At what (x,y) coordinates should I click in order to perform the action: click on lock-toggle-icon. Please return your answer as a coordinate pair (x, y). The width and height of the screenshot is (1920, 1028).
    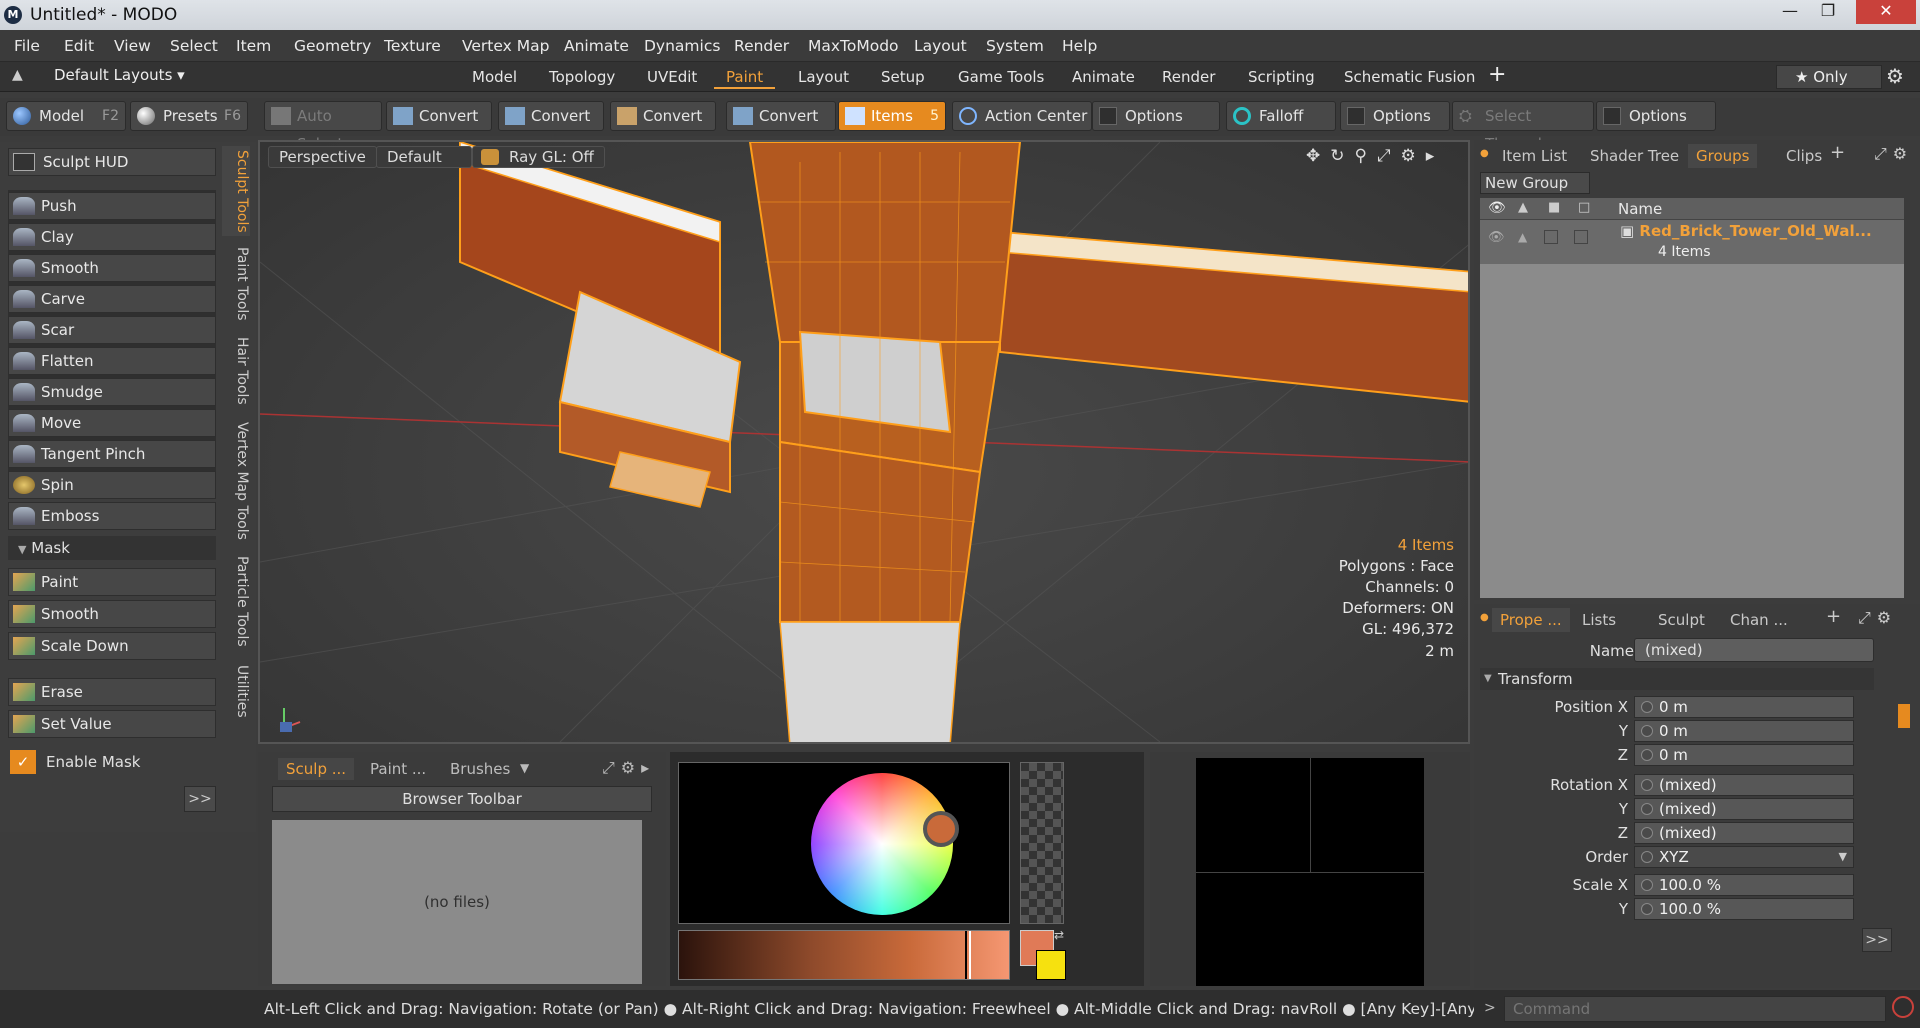
    Looking at the image, I should click on (1551, 237).